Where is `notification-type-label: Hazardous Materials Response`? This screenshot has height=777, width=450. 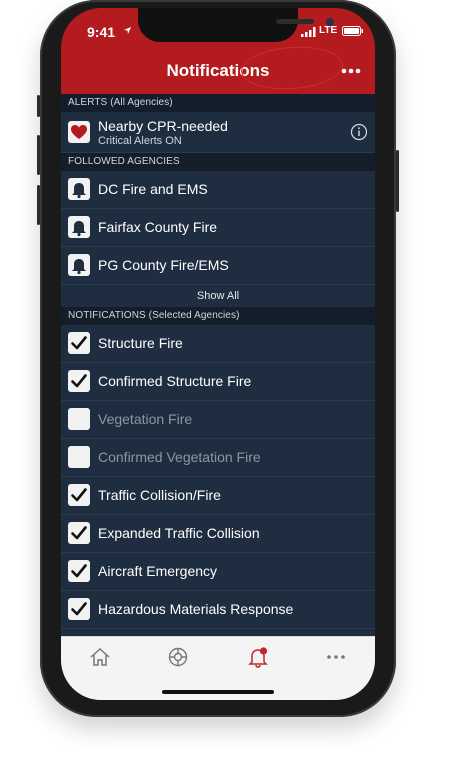
notification-type-label: Hazardous Materials Response is located at coordinates (196, 609).